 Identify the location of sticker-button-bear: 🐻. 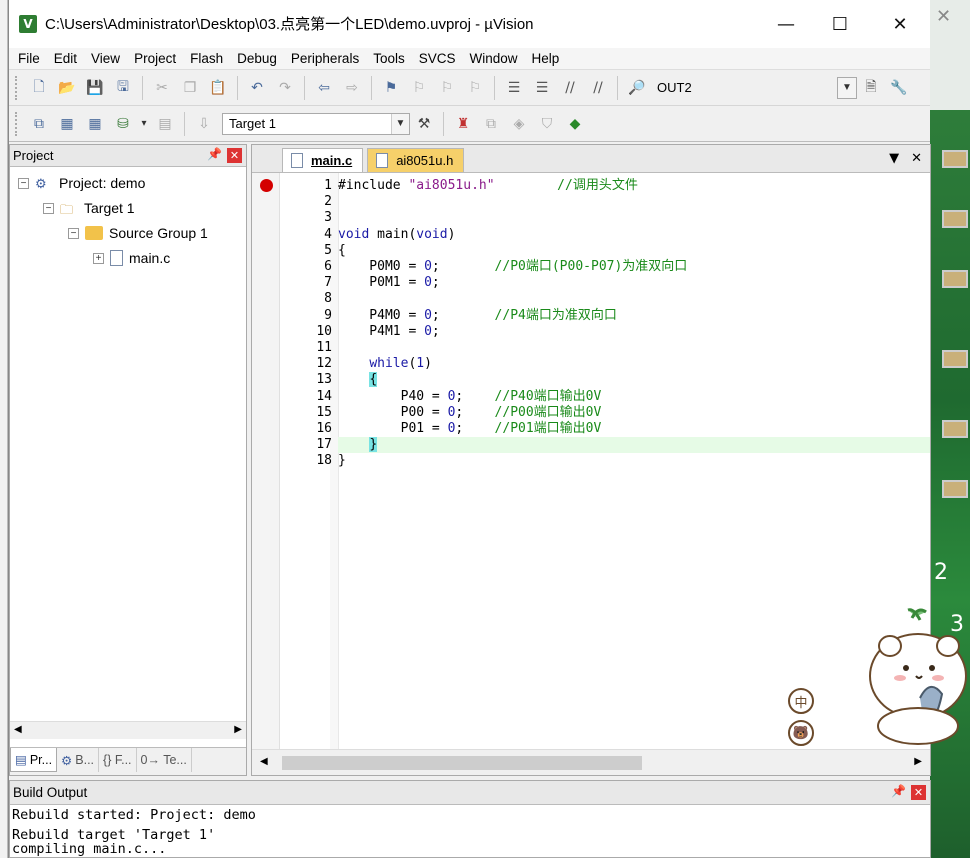
(801, 733).